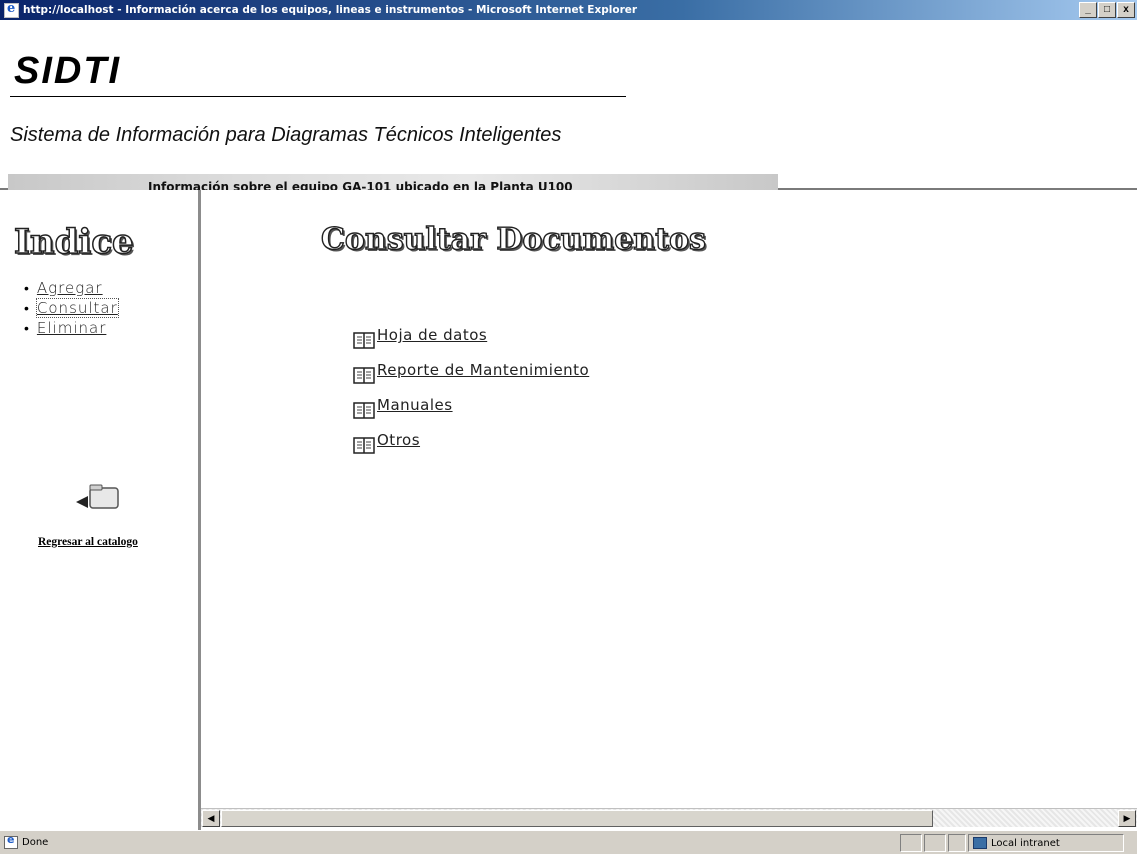 Image resolution: width=1137 pixels, height=854 pixels. What do you see at coordinates (432, 335) in the screenshot?
I see `hoja-de-datos-link: Hoja de datos` at bounding box center [432, 335].